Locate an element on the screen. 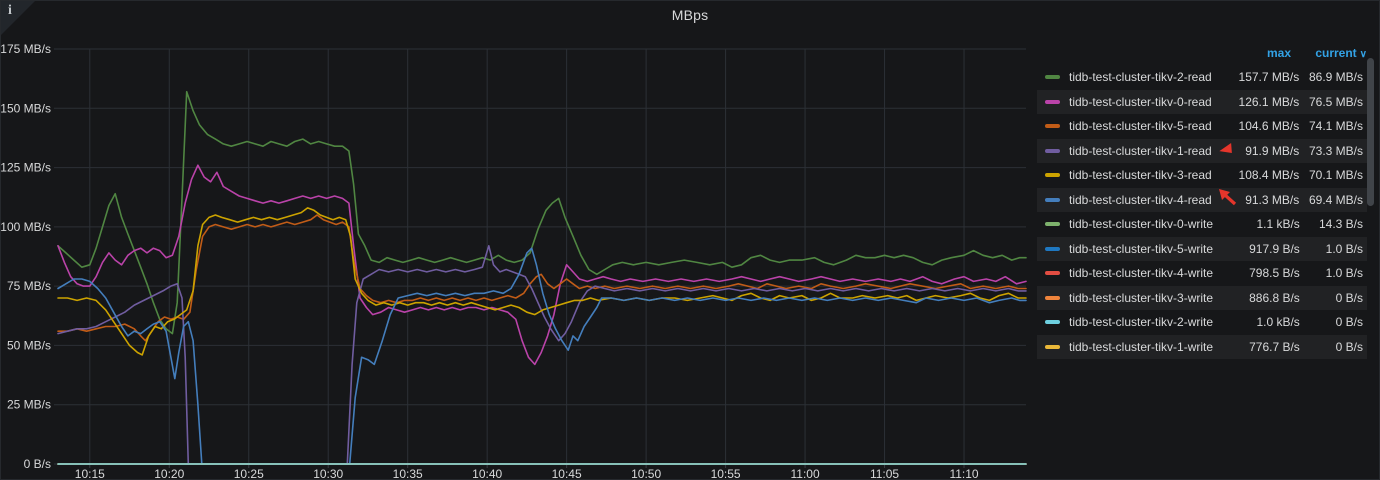  series-max-value: 108.4 MB/s is located at coordinates (1269, 175).